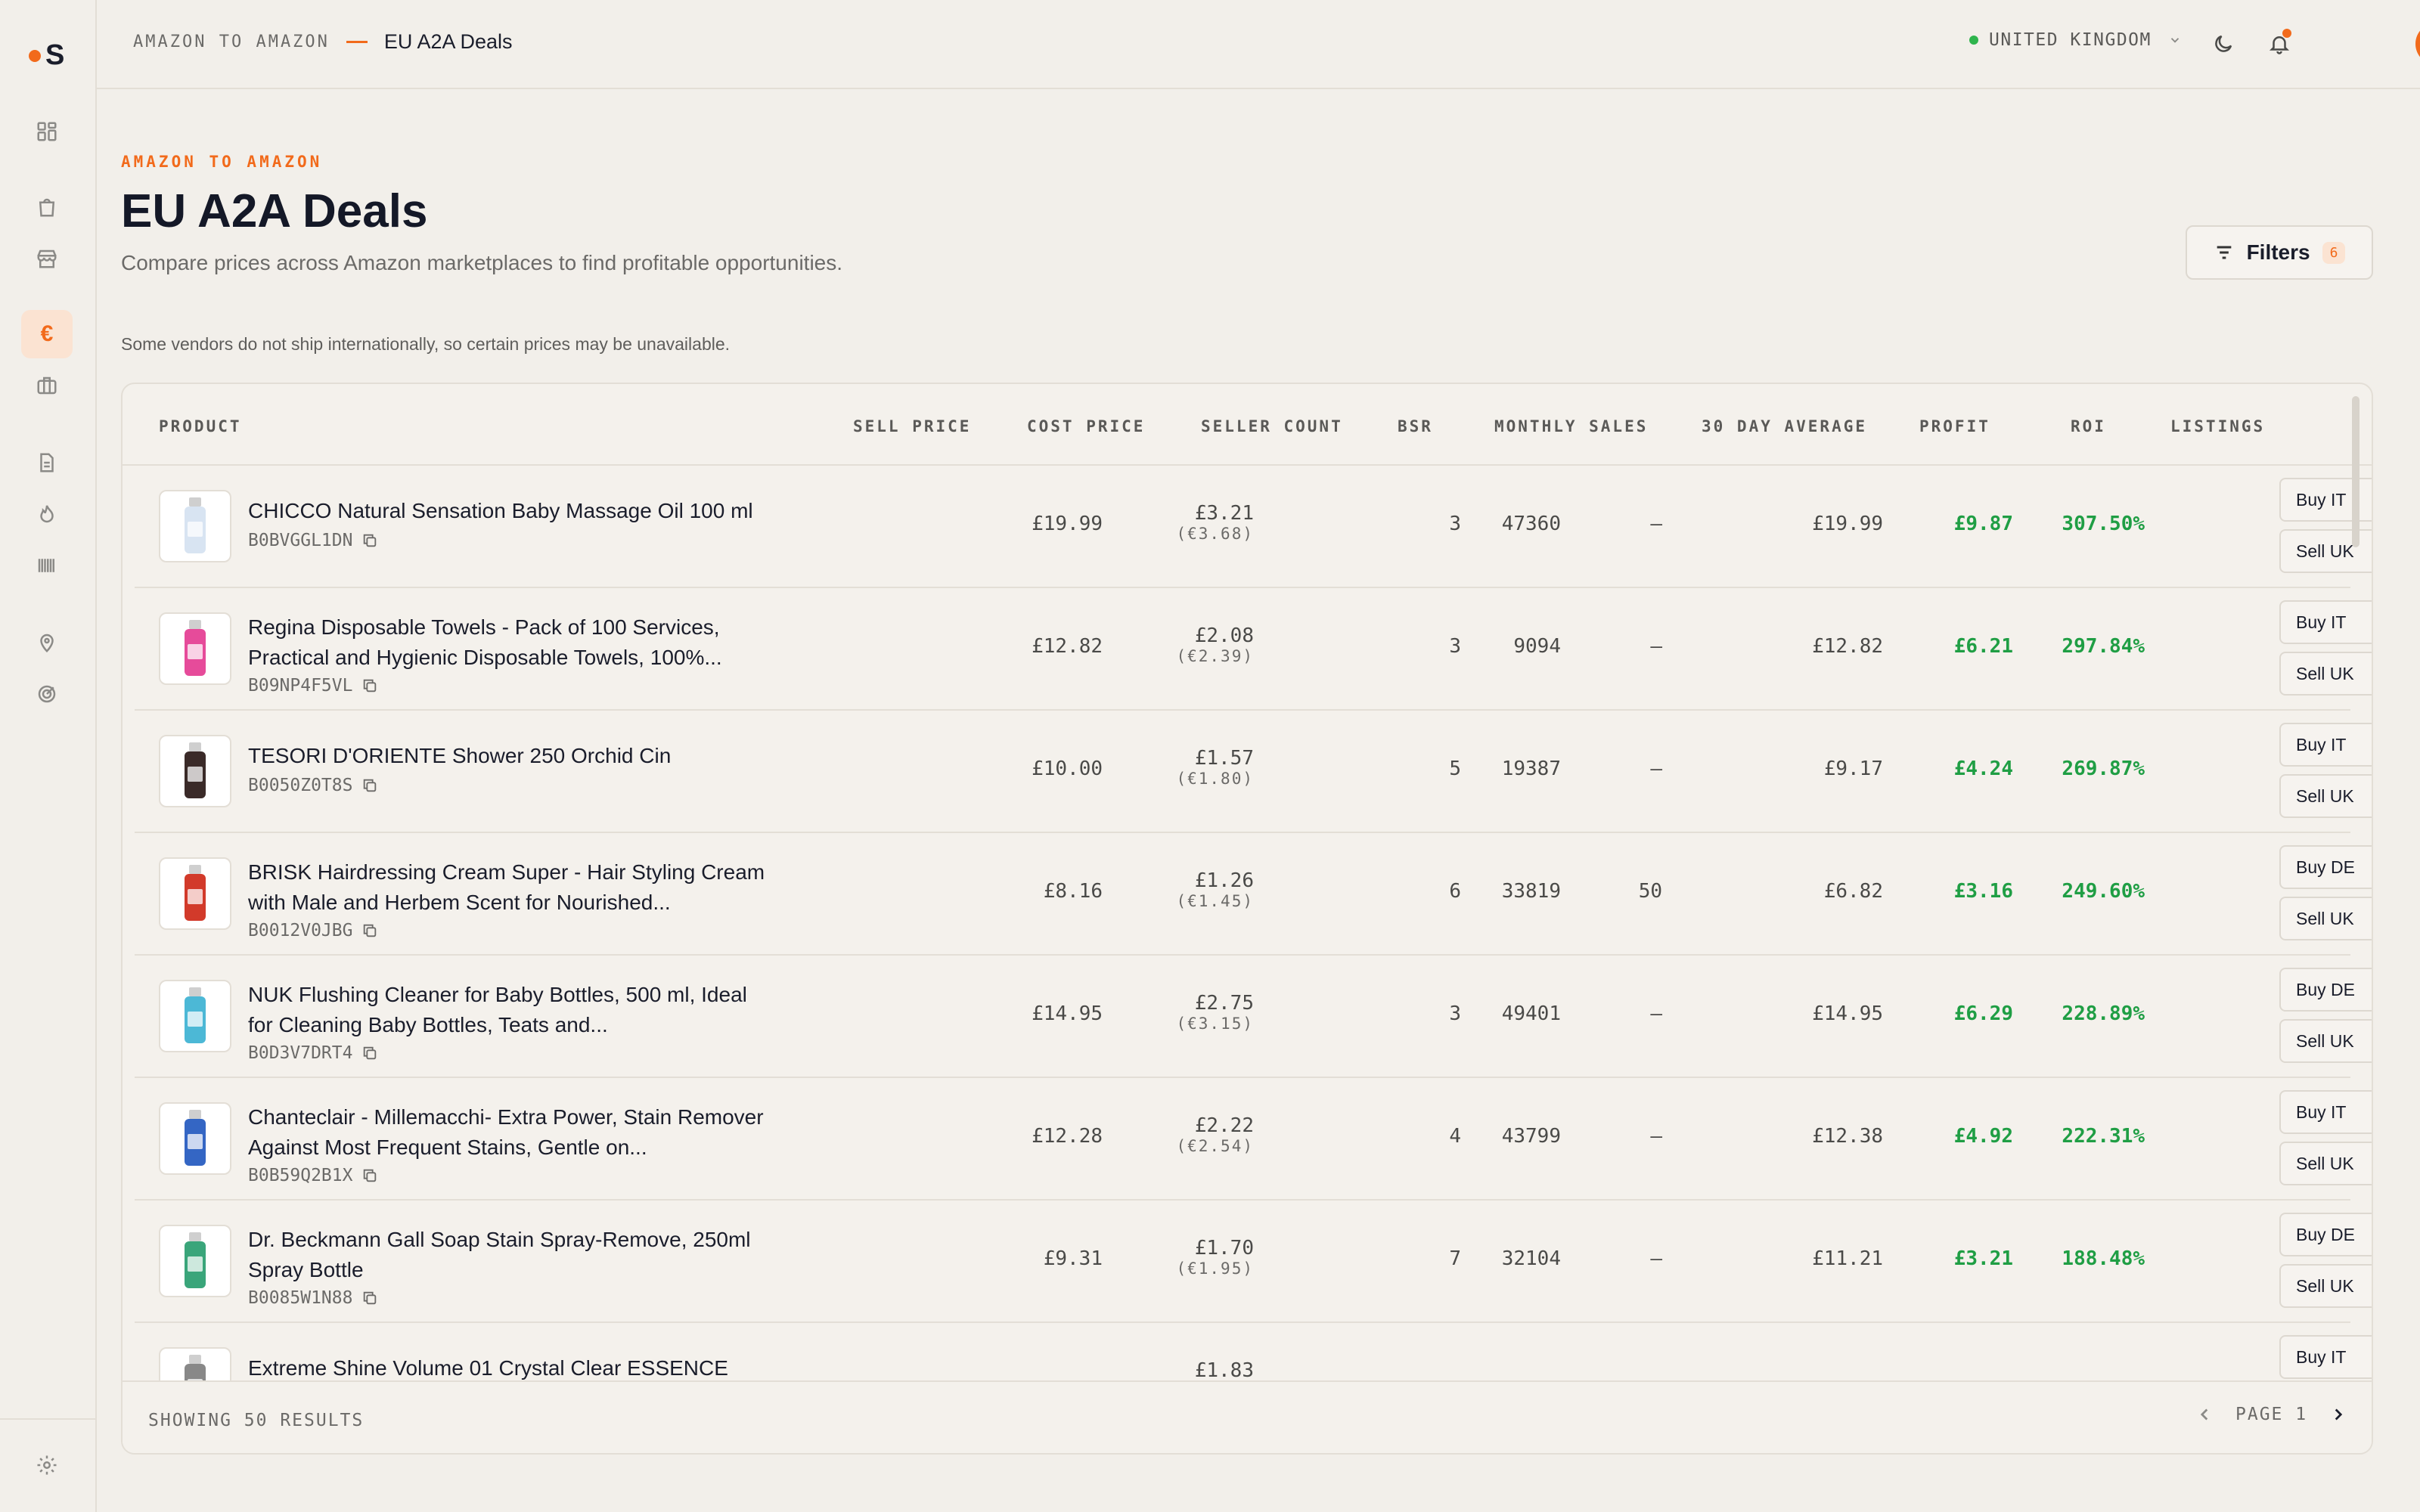 The height and width of the screenshot is (1512, 2420). What do you see at coordinates (51, 55) in the screenshot?
I see `app-logo: S` at bounding box center [51, 55].